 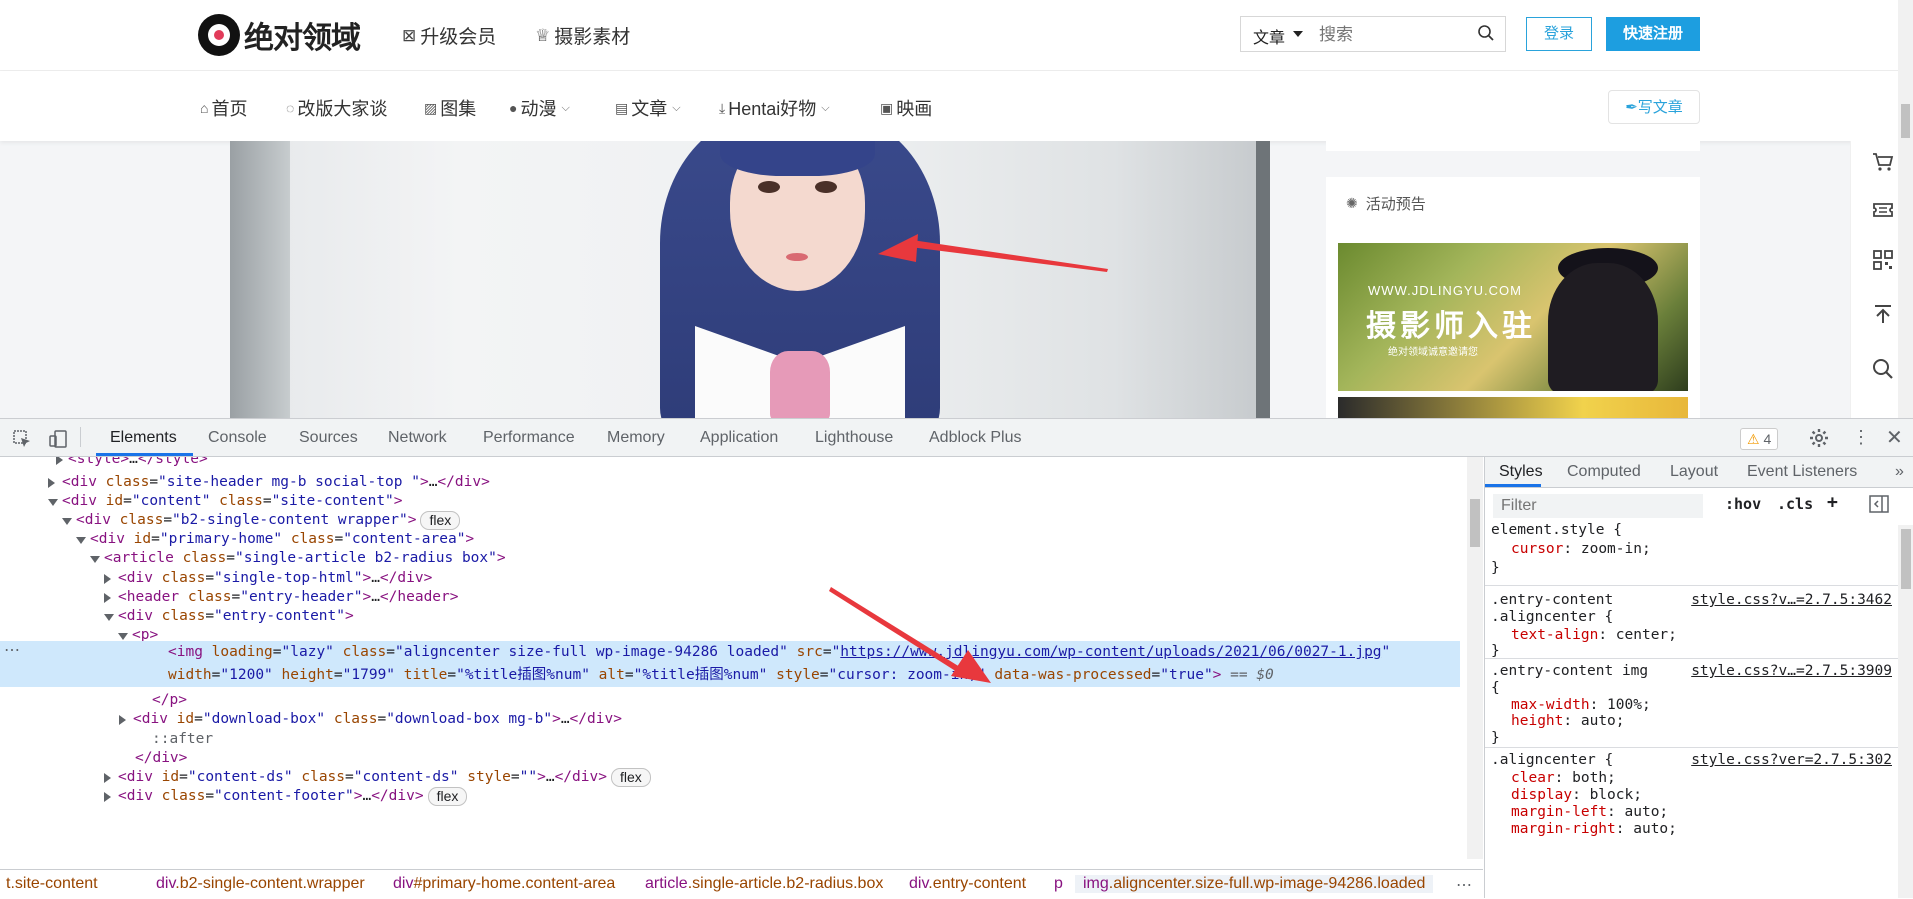 What do you see at coordinates (1513, 407) in the screenshot?
I see `second-promo-banner` at bounding box center [1513, 407].